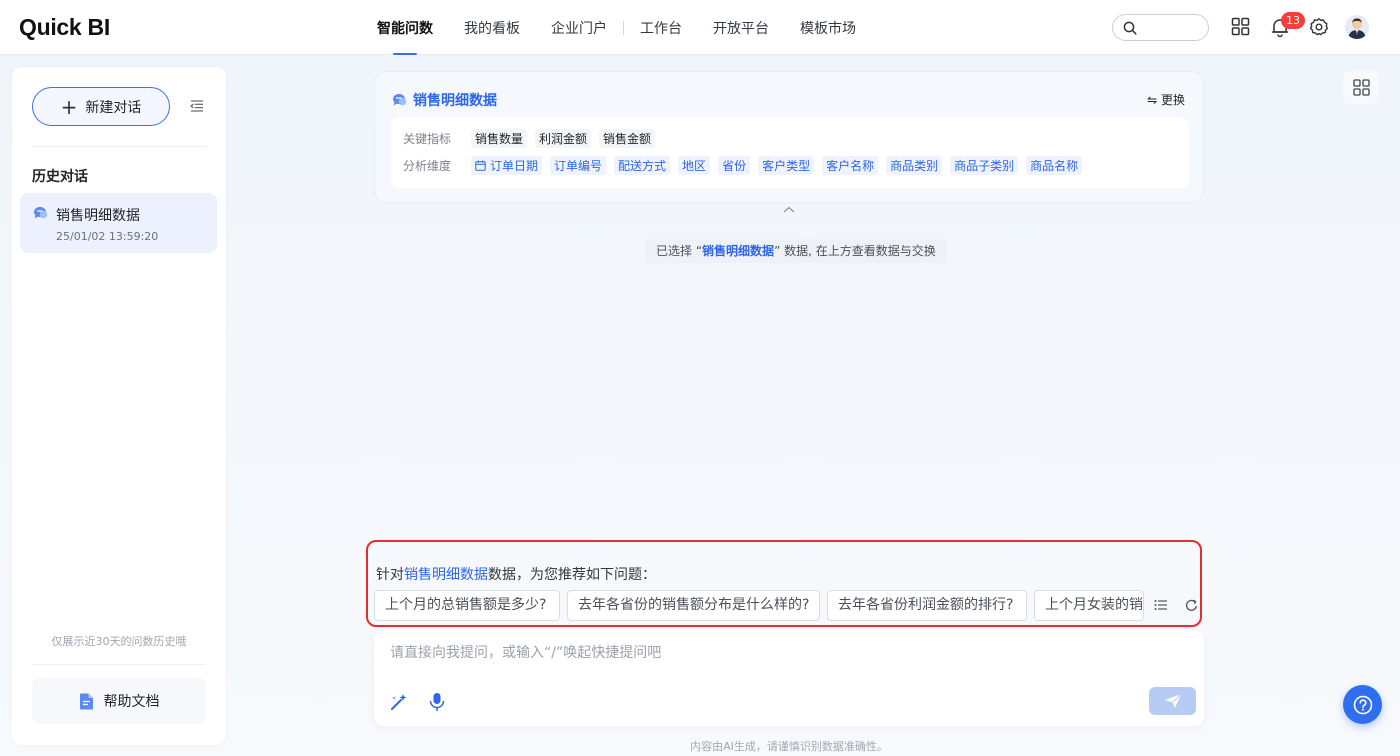 The image size is (1400, 756). What do you see at coordinates (467, 605) in the screenshot?
I see `recommended-question-chip: 上个月的总销售额是多少?` at bounding box center [467, 605].